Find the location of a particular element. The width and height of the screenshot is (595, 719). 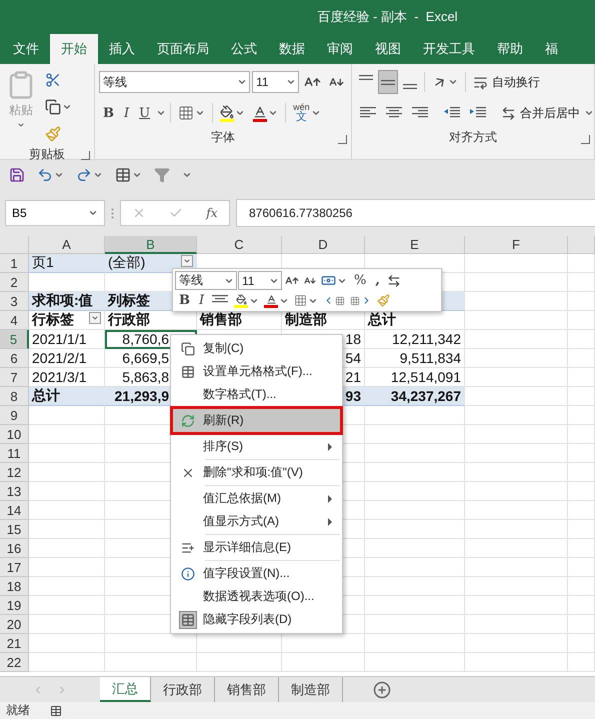

table-cell: 求和项:值 is located at coordinates (67, 301).